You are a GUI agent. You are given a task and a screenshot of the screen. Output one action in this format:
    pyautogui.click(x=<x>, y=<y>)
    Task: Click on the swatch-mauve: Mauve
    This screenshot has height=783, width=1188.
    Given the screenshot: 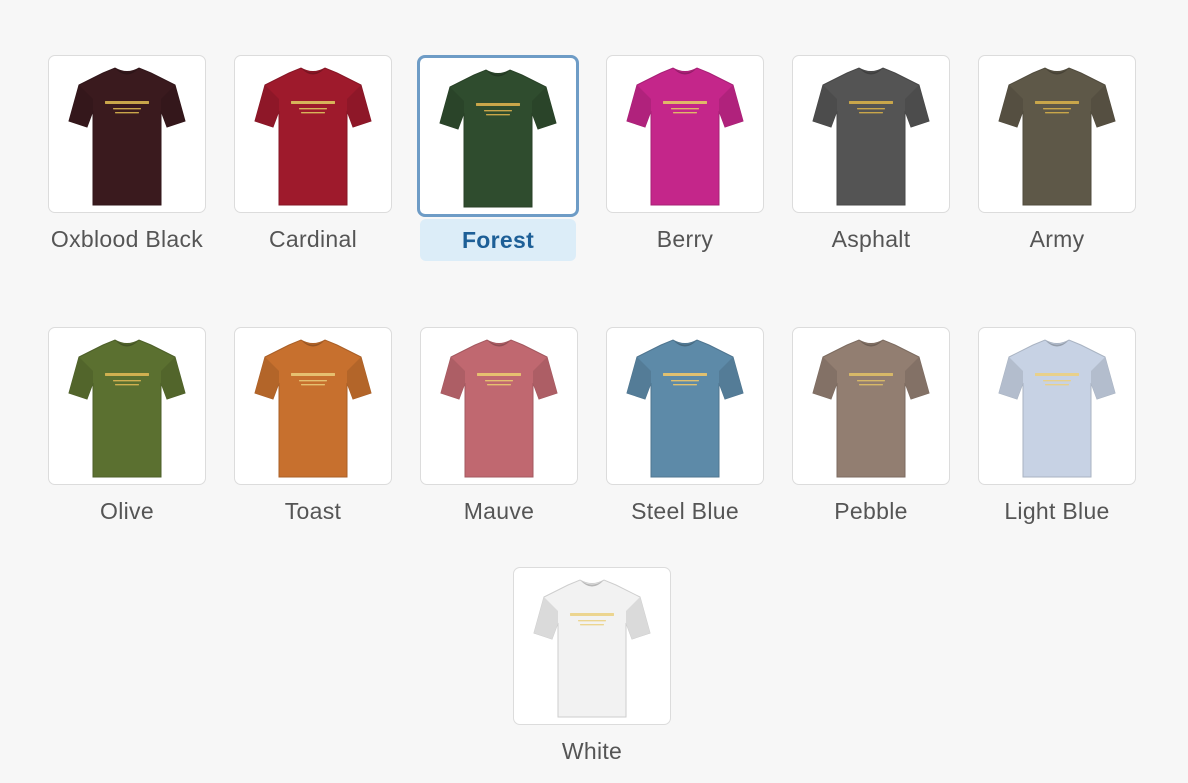 What is the action you would take?
    pyautogui.click(x=499, y=428)
    